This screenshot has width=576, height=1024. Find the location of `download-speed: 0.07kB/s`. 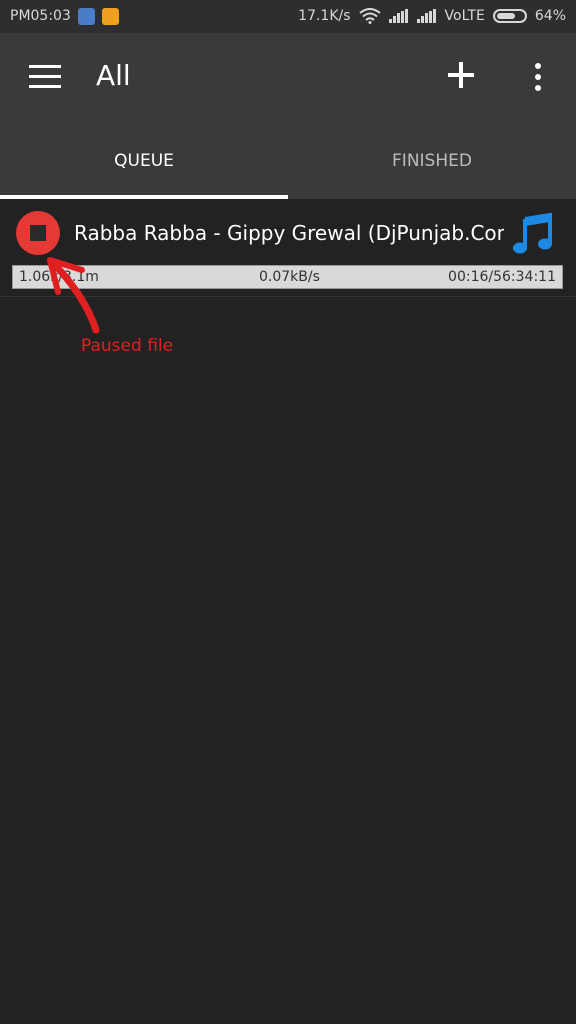

download-speed: 0.07kB/s is located at coordinates (289, 277).